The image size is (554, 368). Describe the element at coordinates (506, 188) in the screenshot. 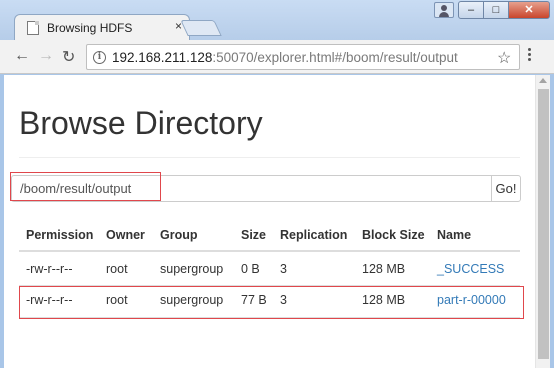

I see `go-button: Go!` at that location.